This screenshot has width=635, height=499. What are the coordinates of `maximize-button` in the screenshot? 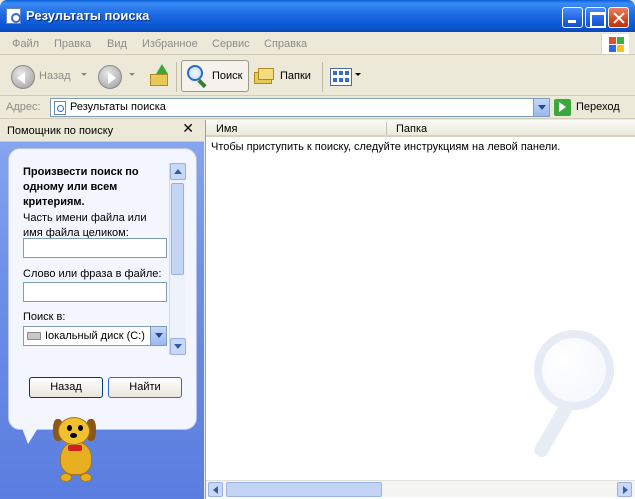 It's located at (595, 17).